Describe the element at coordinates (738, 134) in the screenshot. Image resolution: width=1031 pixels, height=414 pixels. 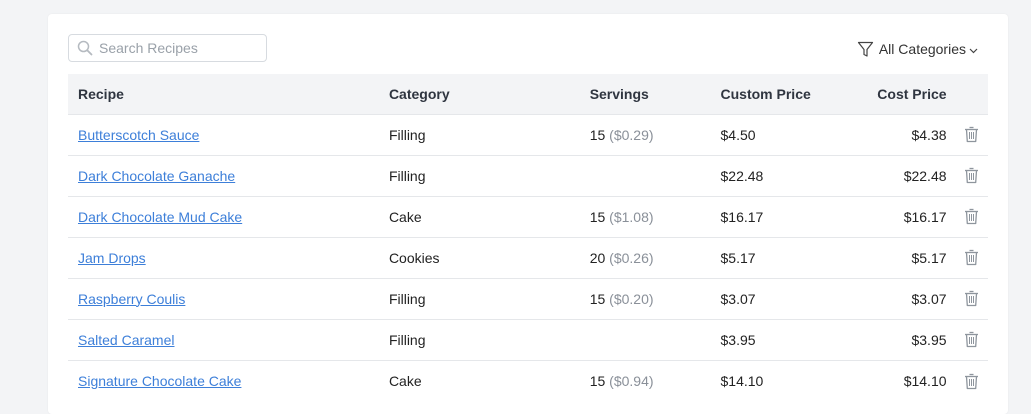
I see `custom-price-cell: $4.50` at that location.